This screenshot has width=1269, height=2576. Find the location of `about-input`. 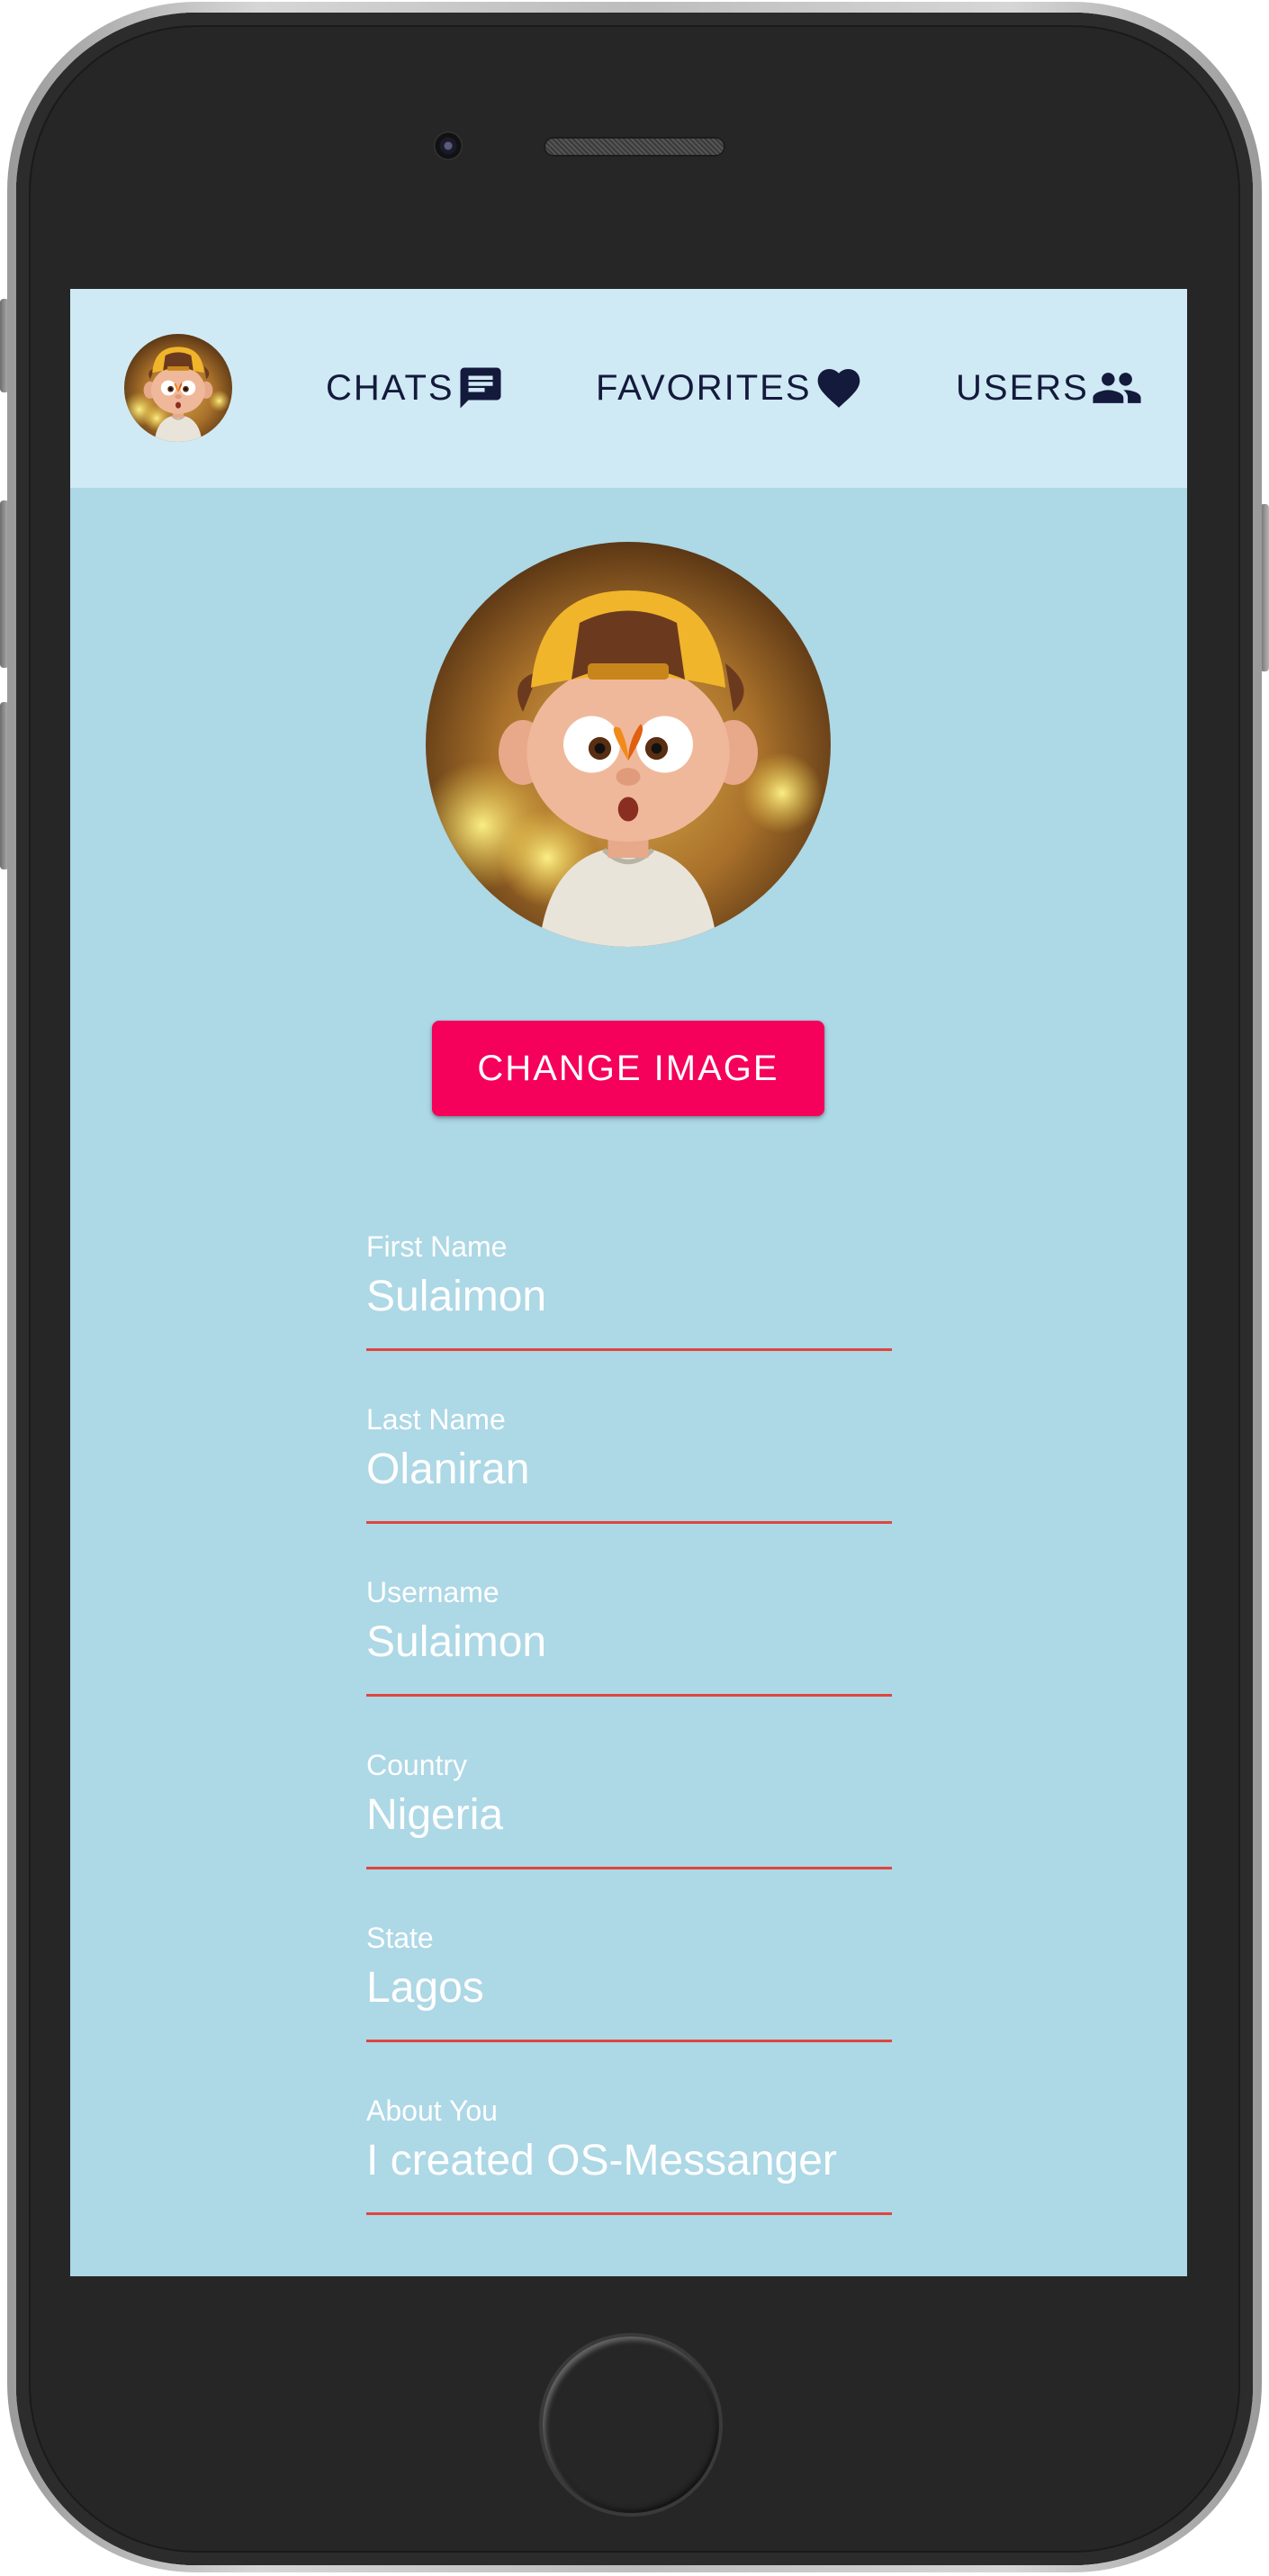

about-input is located at coordinates (629, 2160).